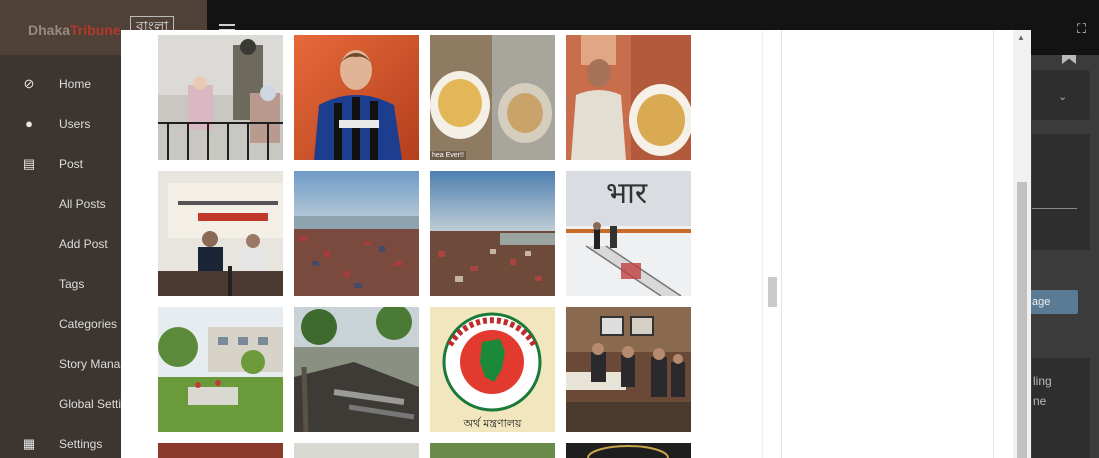 This screenshot has width=1099, height=458. What do you see at coordinates (1022, 320) in the screenshot?
I see `modal-scrollbar-thumb` at bounding box center [1022, 320].